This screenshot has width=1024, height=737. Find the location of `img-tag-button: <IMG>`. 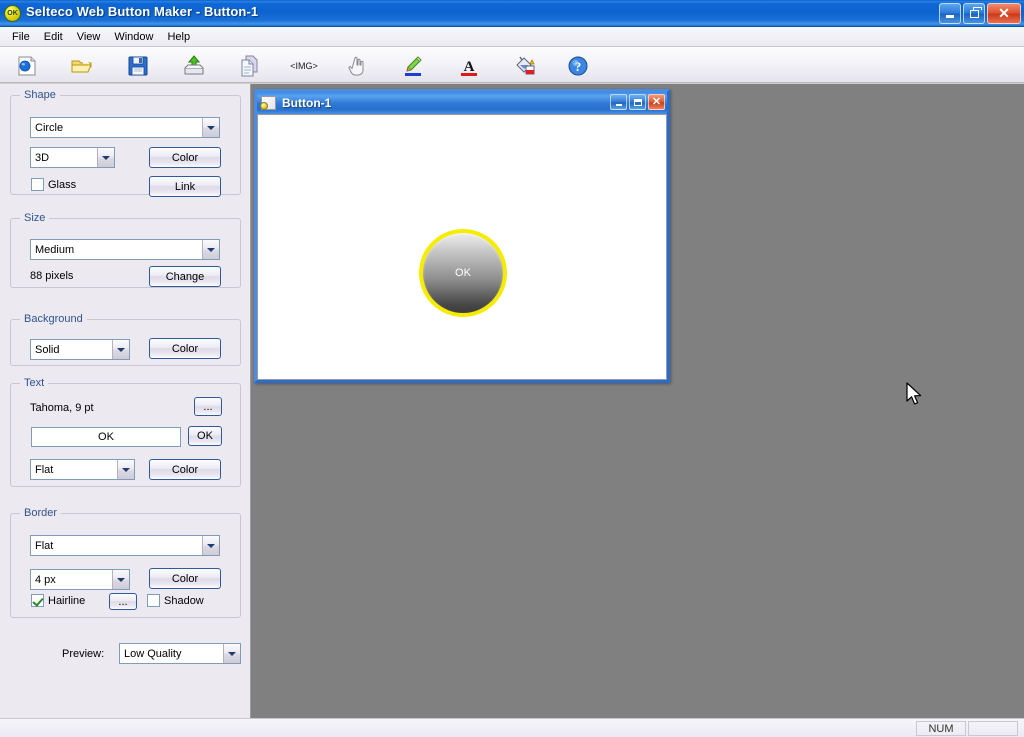

img-tag-button: <IMG> is located at coordinates (304, 66).